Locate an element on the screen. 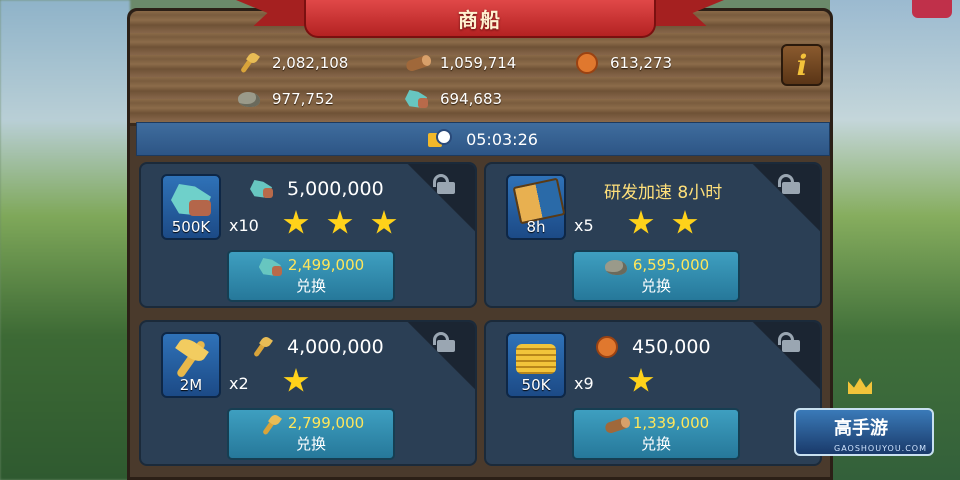 The image size is (960, 480). price: 2,799,000 is located at coordinates (311, 423).